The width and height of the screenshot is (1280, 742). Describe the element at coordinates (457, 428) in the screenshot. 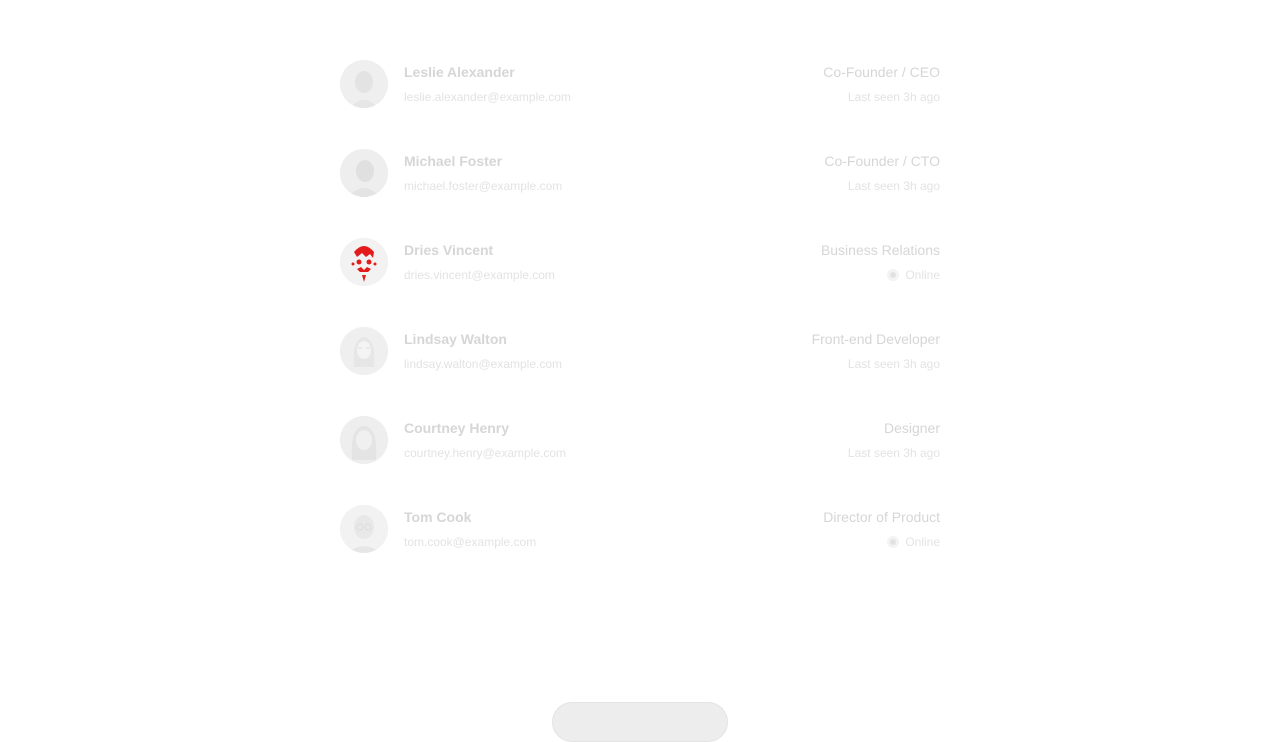

I see `person-name: Courtney Henry` at that location.